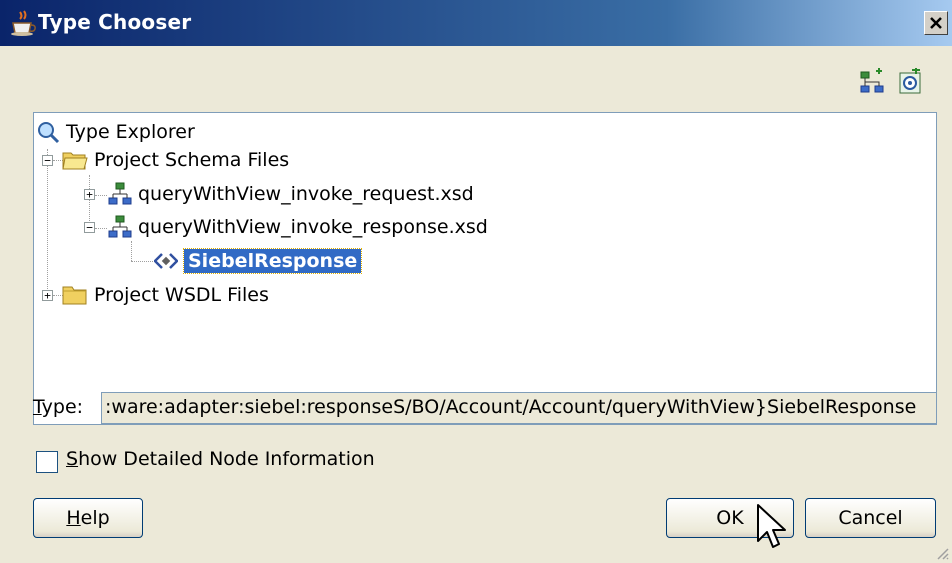 The height and width of the screenshot is (563, 952). Describe the element at coordinates (730, 518) in the screenshot. I see `button-label: OK` at that location.